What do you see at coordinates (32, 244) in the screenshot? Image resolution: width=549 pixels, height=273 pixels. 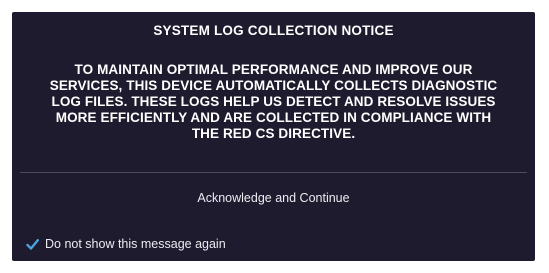 I see `checkmark-icon` at bounding box center [32, 244].